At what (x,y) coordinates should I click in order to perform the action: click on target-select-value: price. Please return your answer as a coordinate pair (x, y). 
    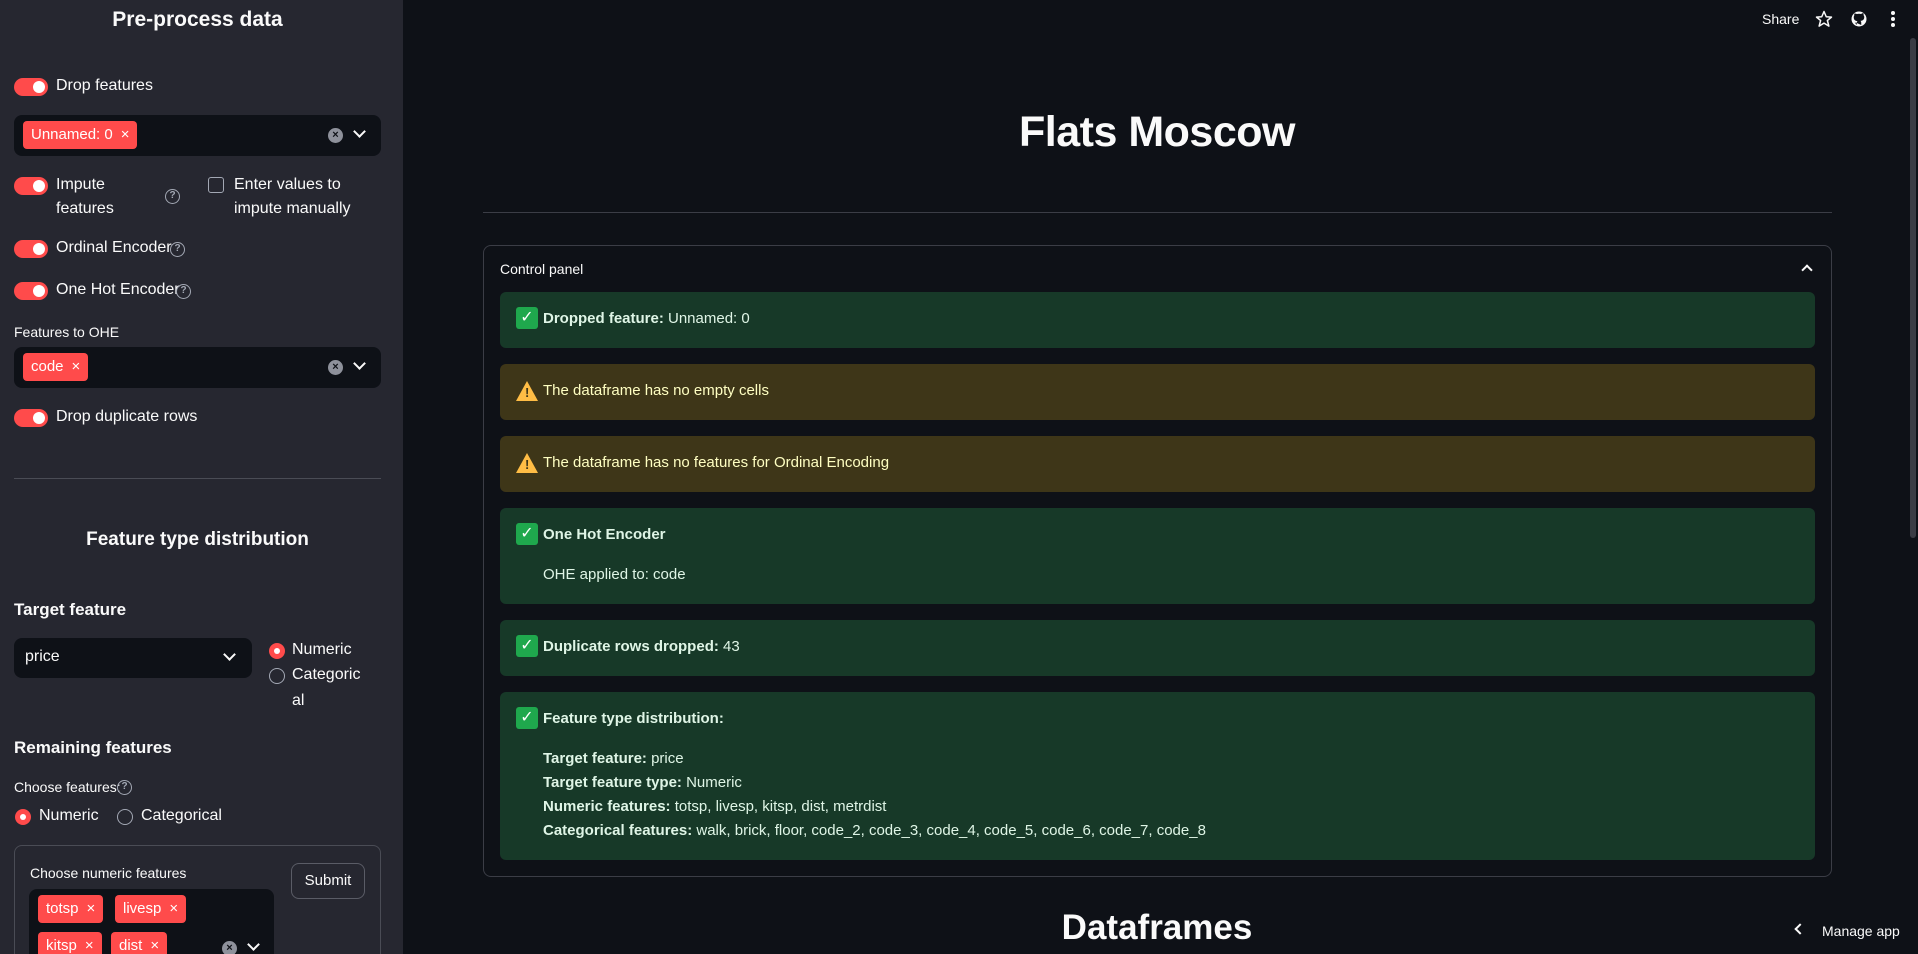
    Looking at the image, I should click on (42, 656).